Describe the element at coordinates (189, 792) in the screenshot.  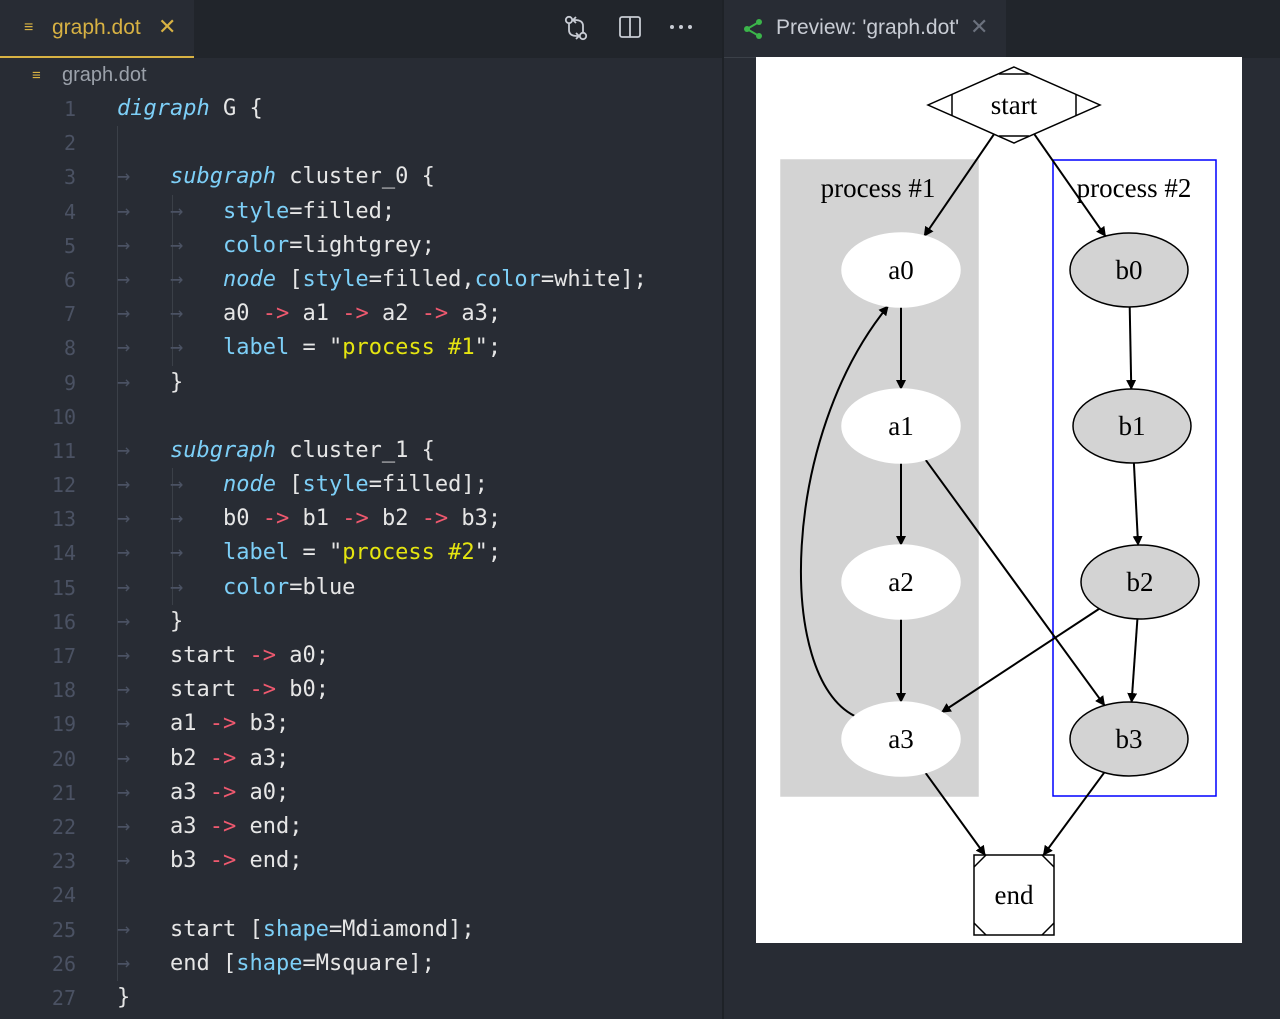
I see `code-token: a3` at that location.